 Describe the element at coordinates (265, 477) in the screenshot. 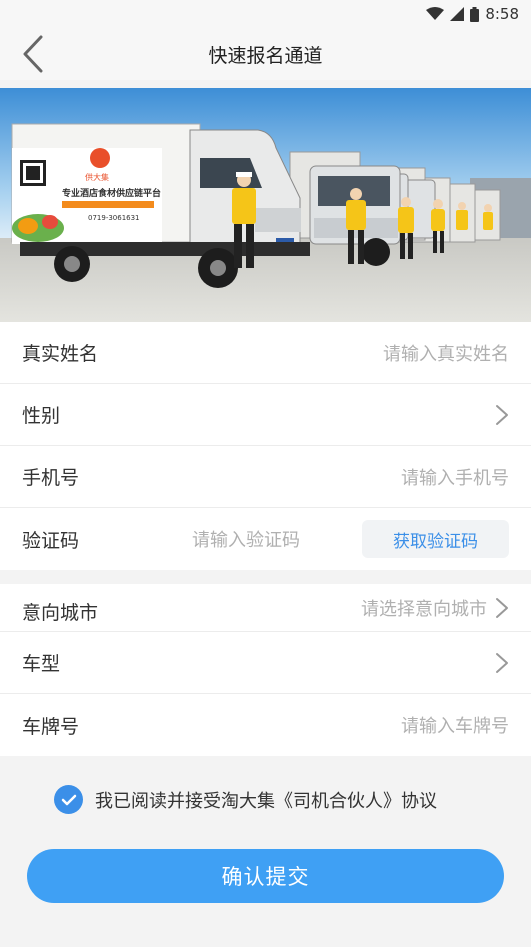

I see `phone-row: 手机号 请输入手机号` at that location.